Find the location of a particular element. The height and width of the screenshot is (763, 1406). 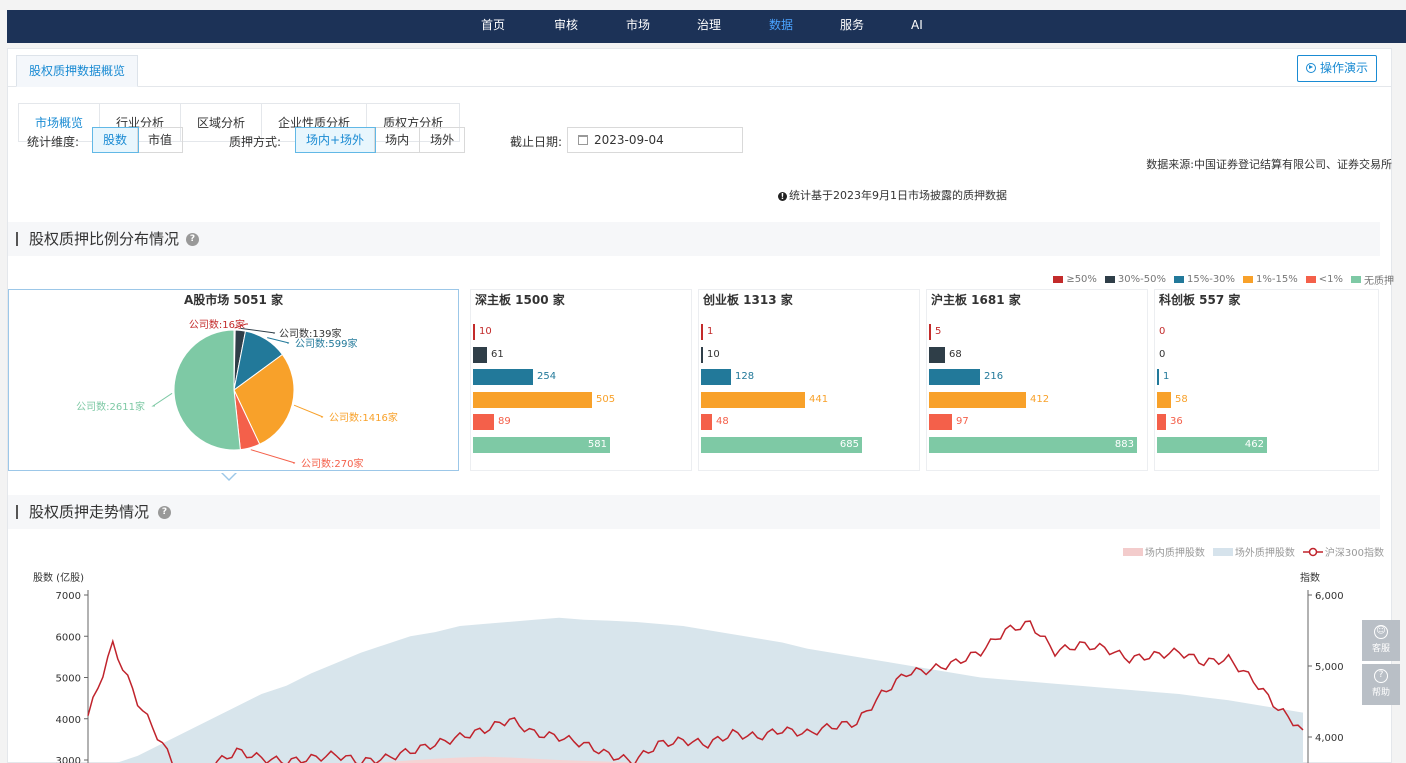

board-bar-value: 128 is located at coordinates (745, 377).